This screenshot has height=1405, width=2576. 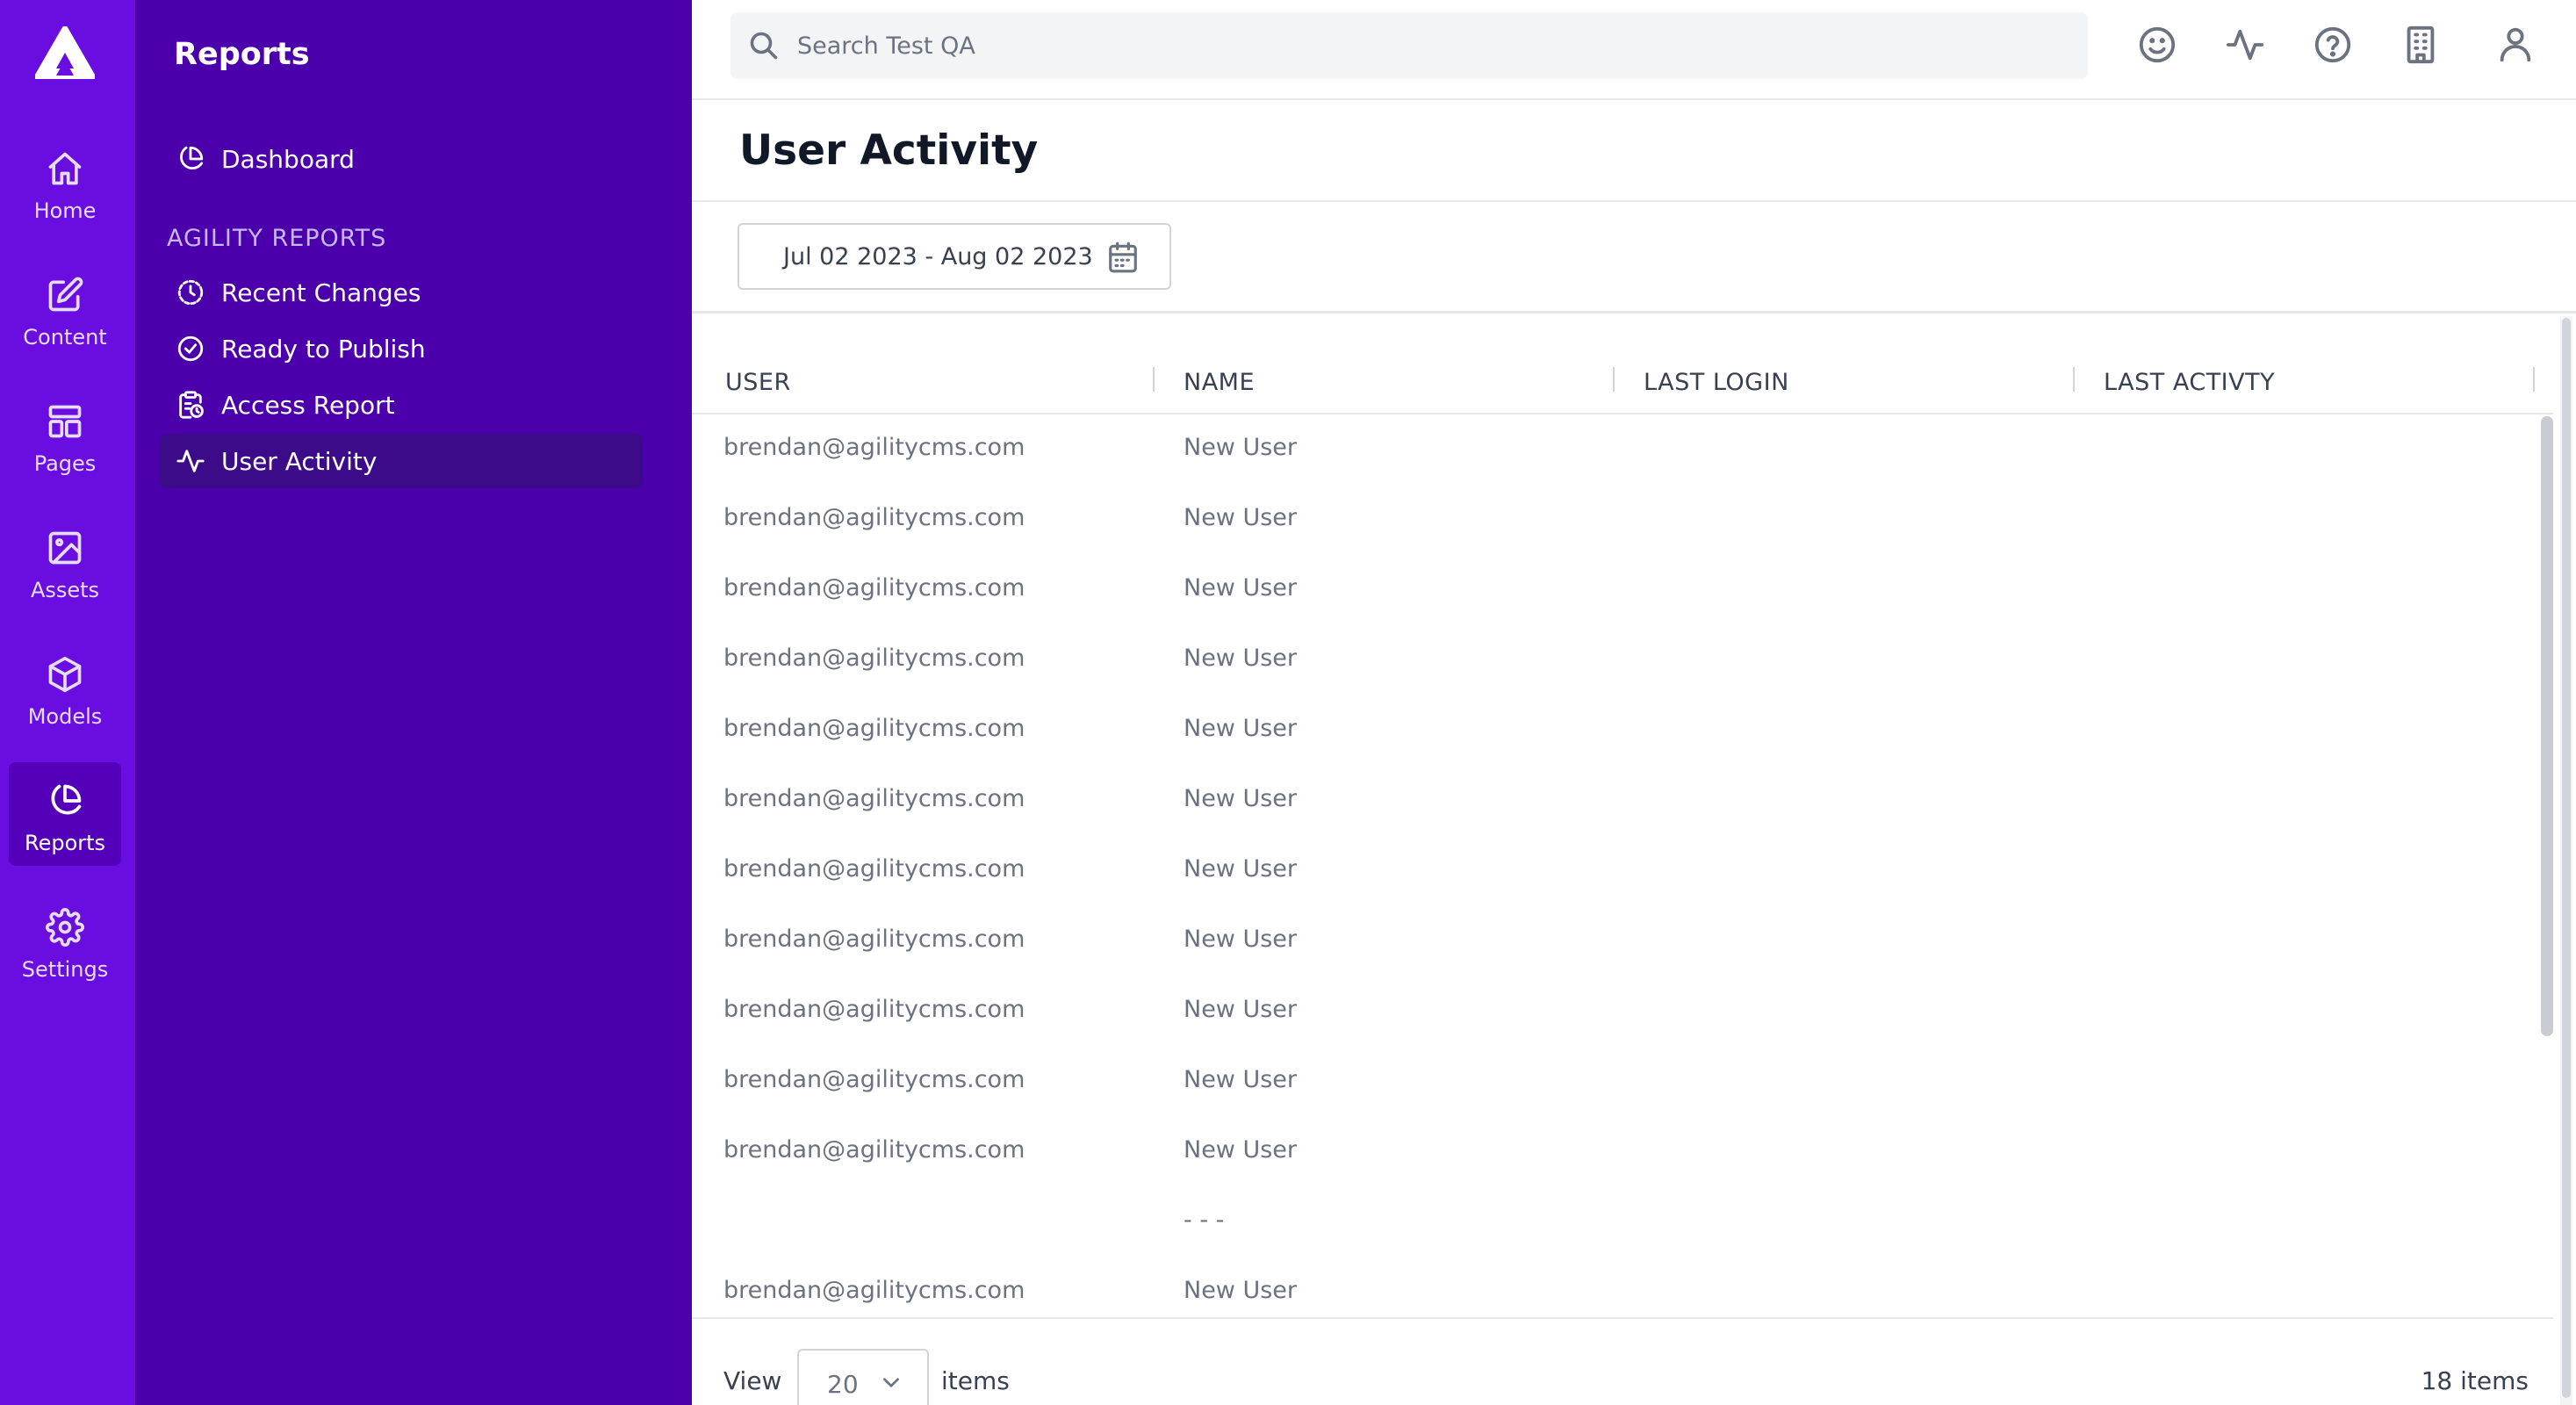 What do you see at coordinates (1716, 383) in the screenshot?
I see `column-header-last-login: LAST LOGIN` at bounding box center [1716, 383].